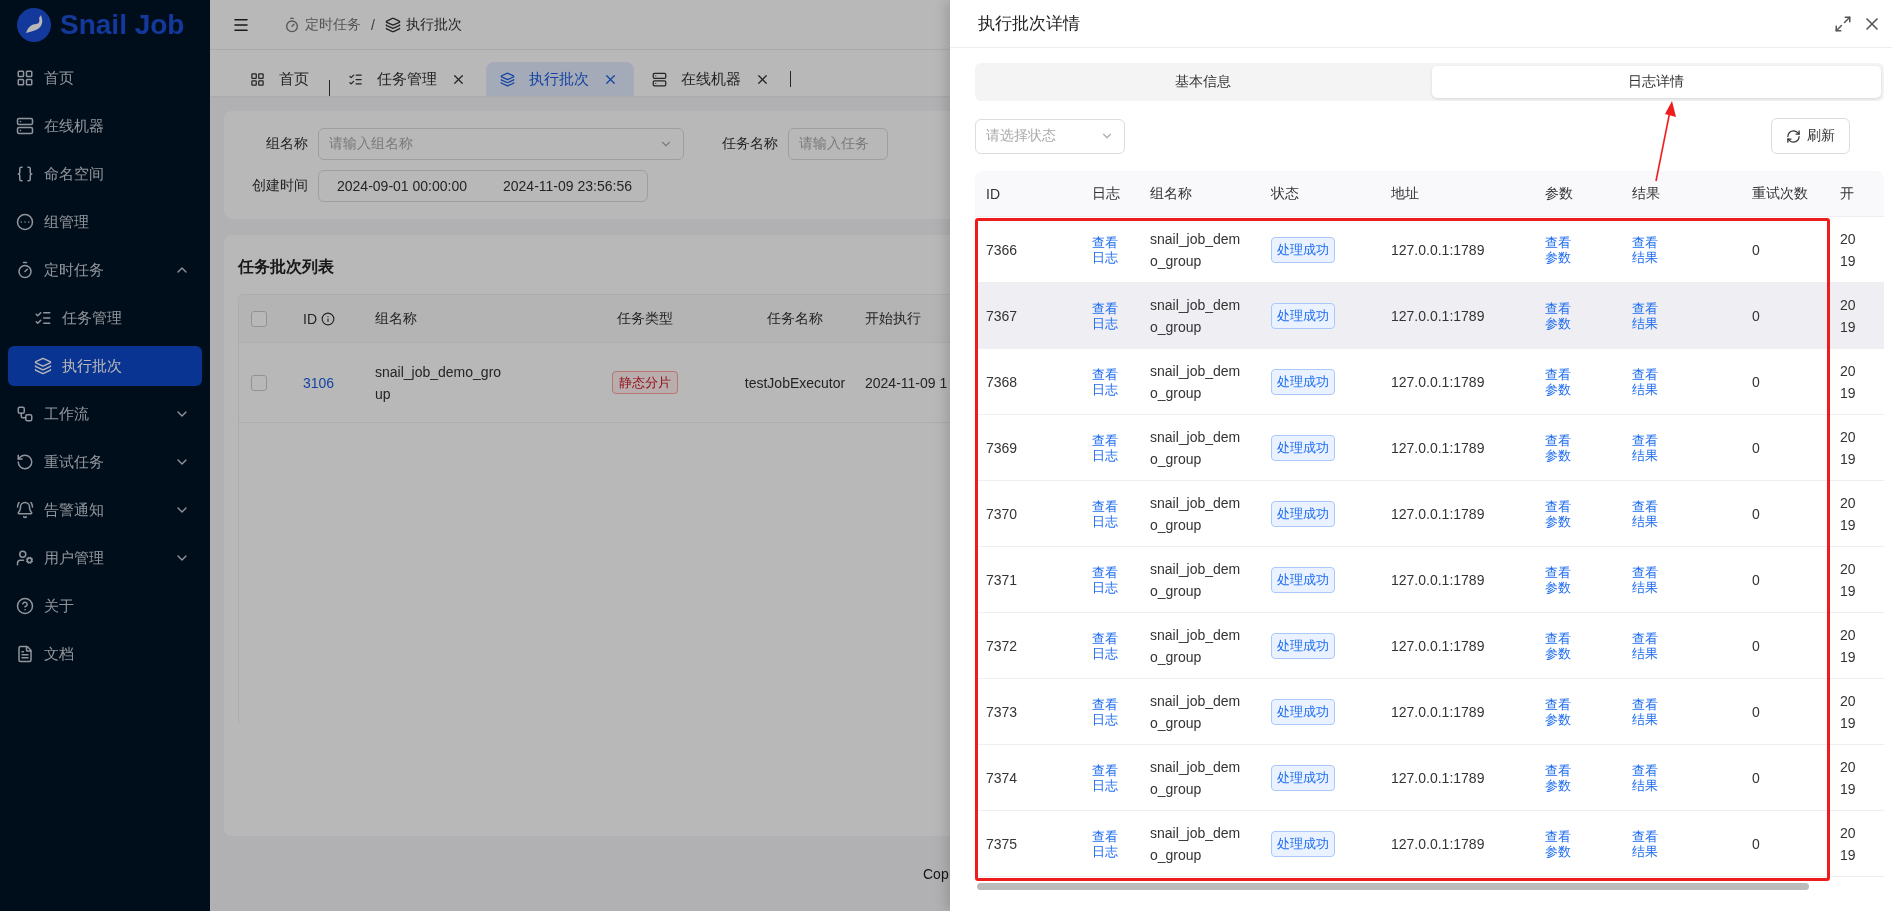 The width and height of the screenshot is (1892, 911). What do you see at coordinates (749, 144) in the screenshot?
I see `field-label: 任务名称` at bounding box center [749, 144].